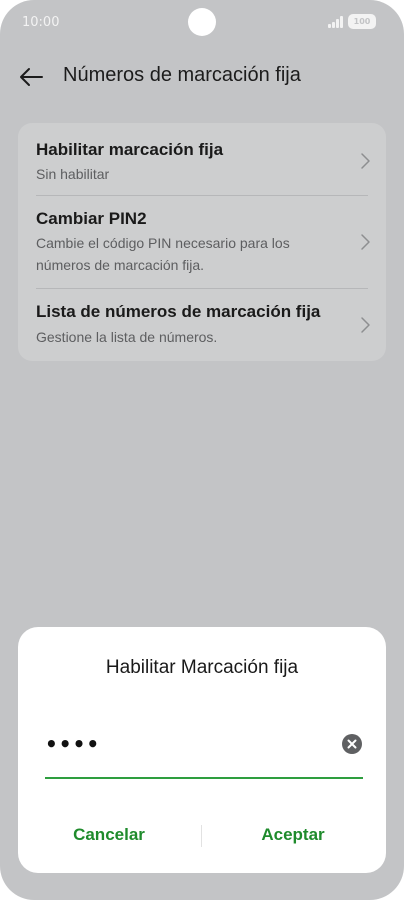  What do you see at coordinates (293, 835) in the screenshot?
I see `accept-button: Aceptar` at bounding box center [293, 835].